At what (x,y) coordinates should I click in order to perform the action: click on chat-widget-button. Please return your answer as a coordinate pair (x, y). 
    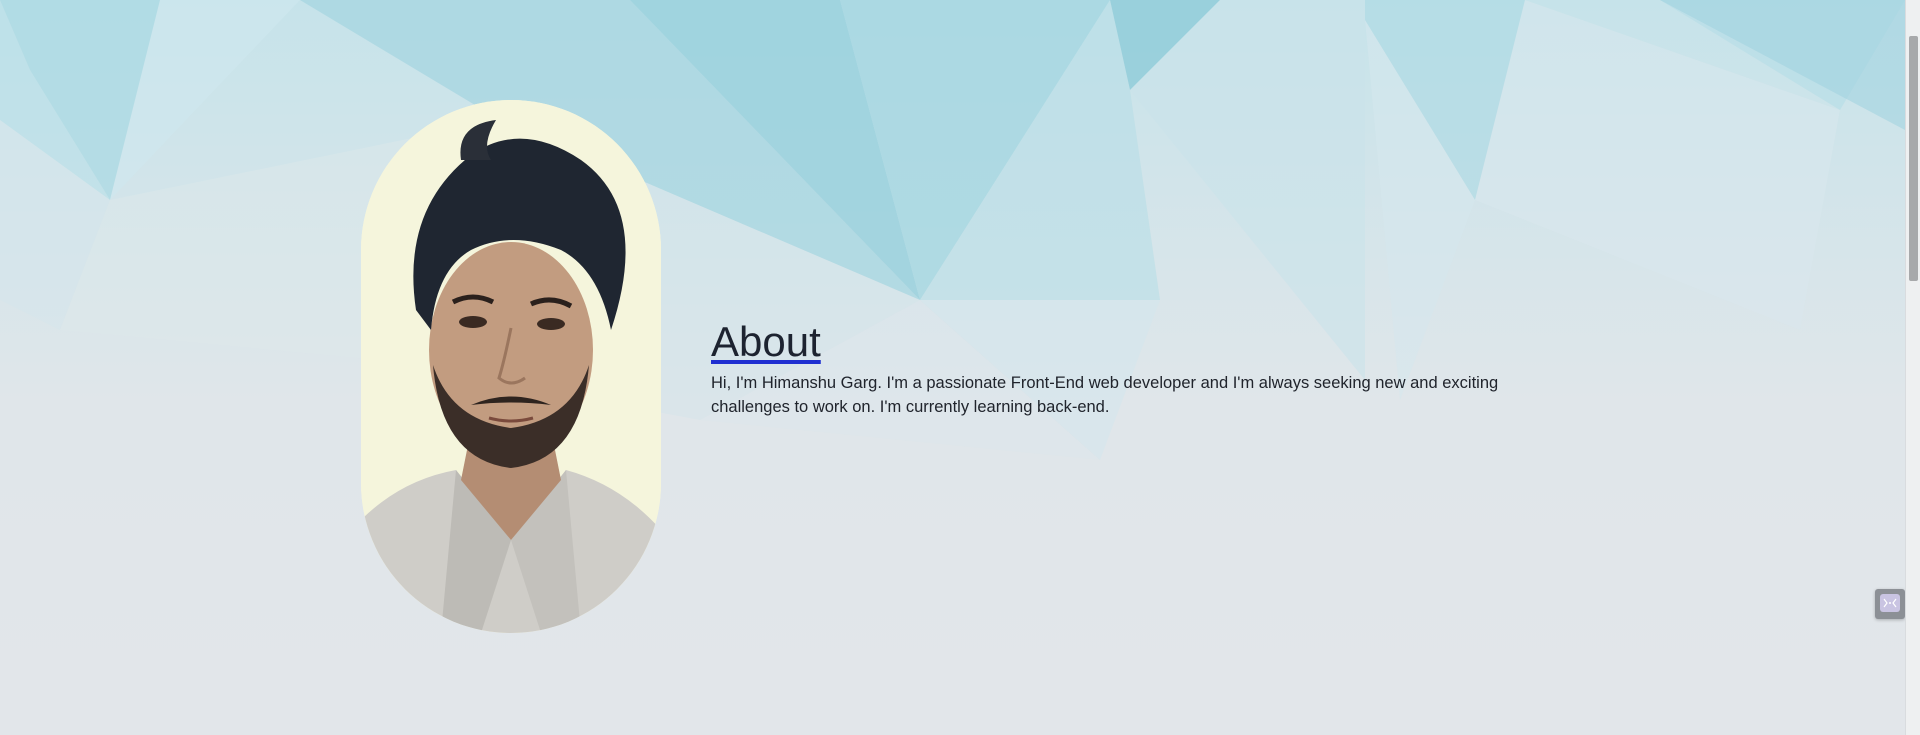
    Looking at the image, I should click on (1890, 604).